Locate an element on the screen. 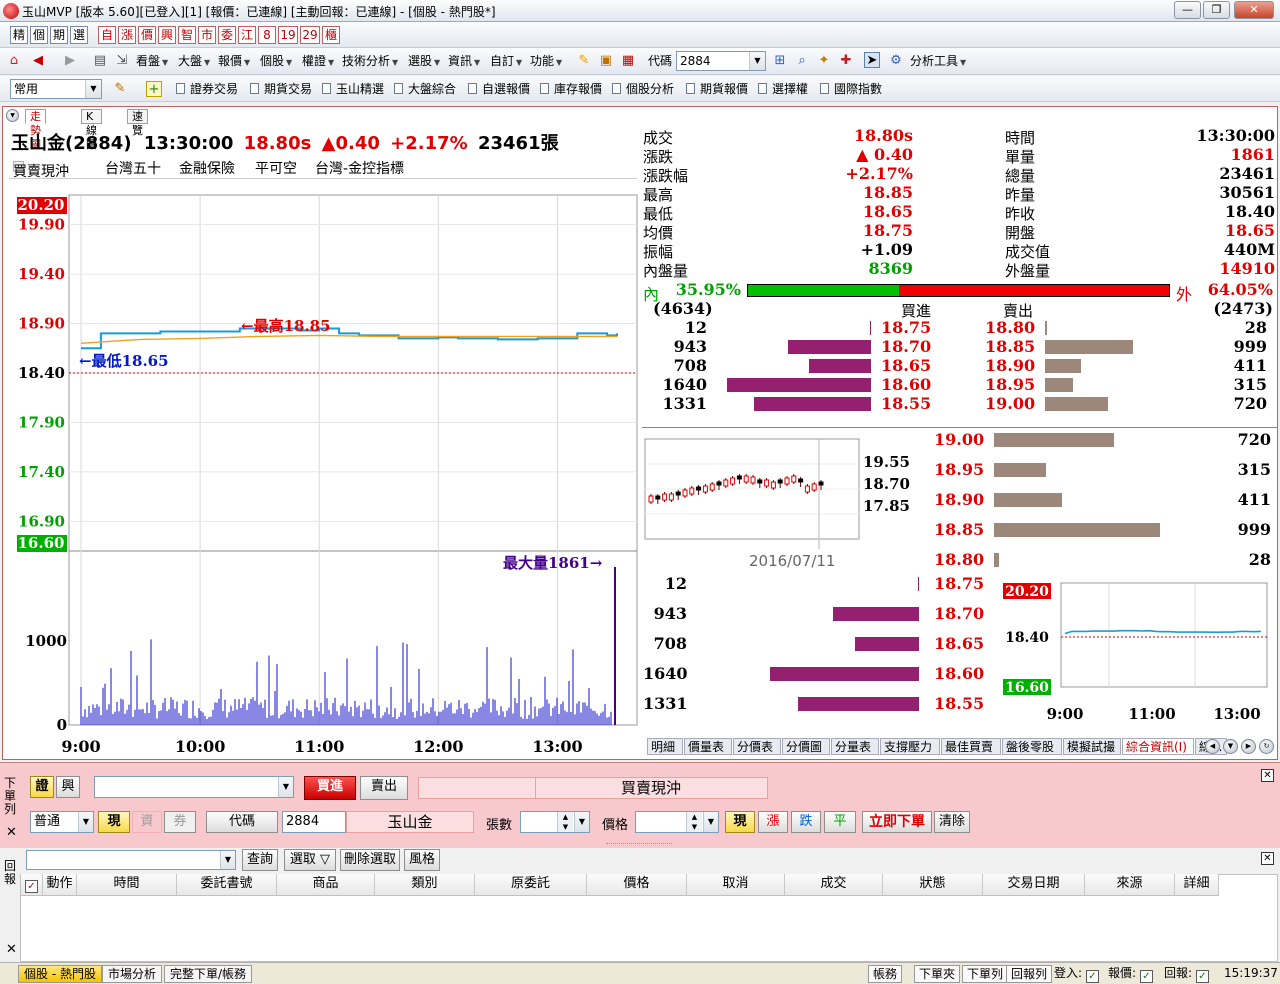 The height and width of the screenshot is (984, 1280). pencil-icon: ✎ is located at coordinates (584, 61).